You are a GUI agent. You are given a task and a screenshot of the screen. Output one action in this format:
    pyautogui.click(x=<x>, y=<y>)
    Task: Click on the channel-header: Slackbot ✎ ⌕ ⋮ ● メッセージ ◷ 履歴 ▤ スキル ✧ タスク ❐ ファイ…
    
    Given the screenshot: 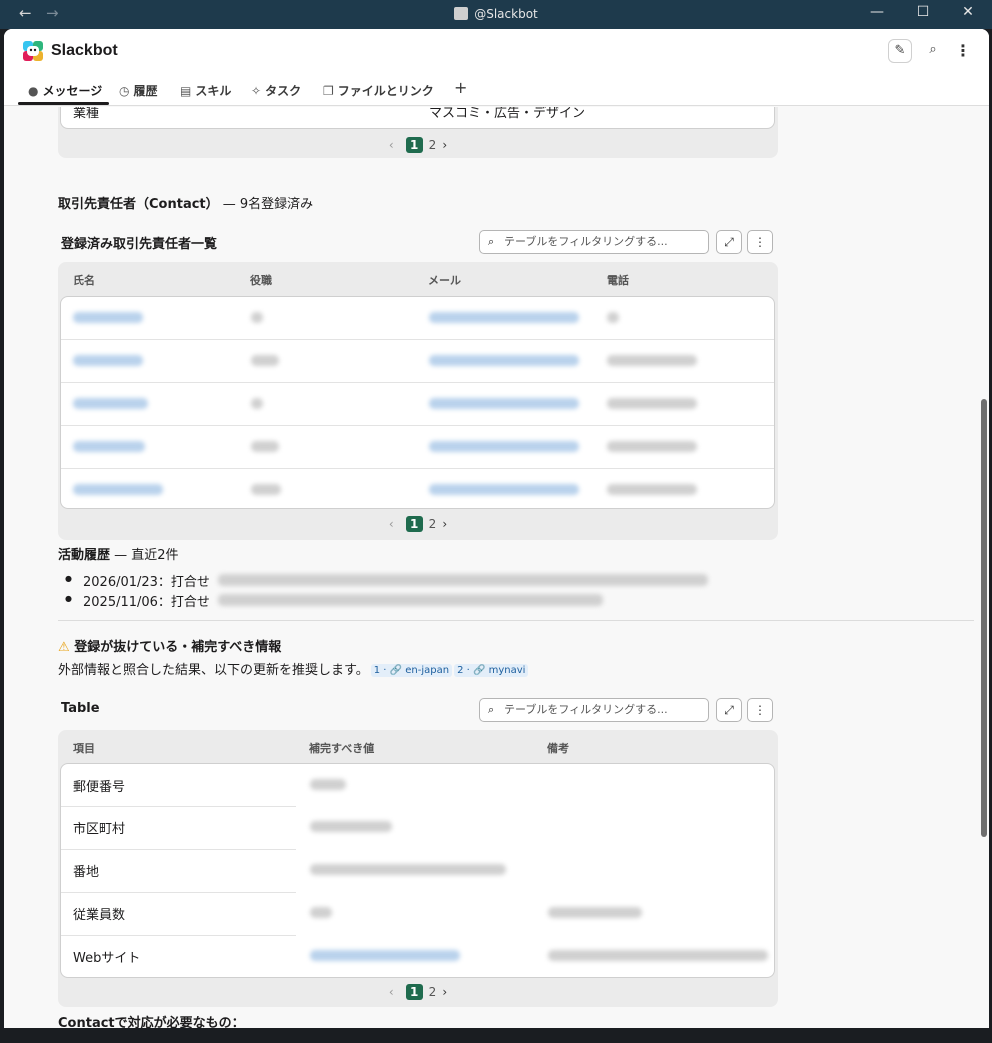 What is the action you would take?
    pyautogui.click(x=496, y=67)
    